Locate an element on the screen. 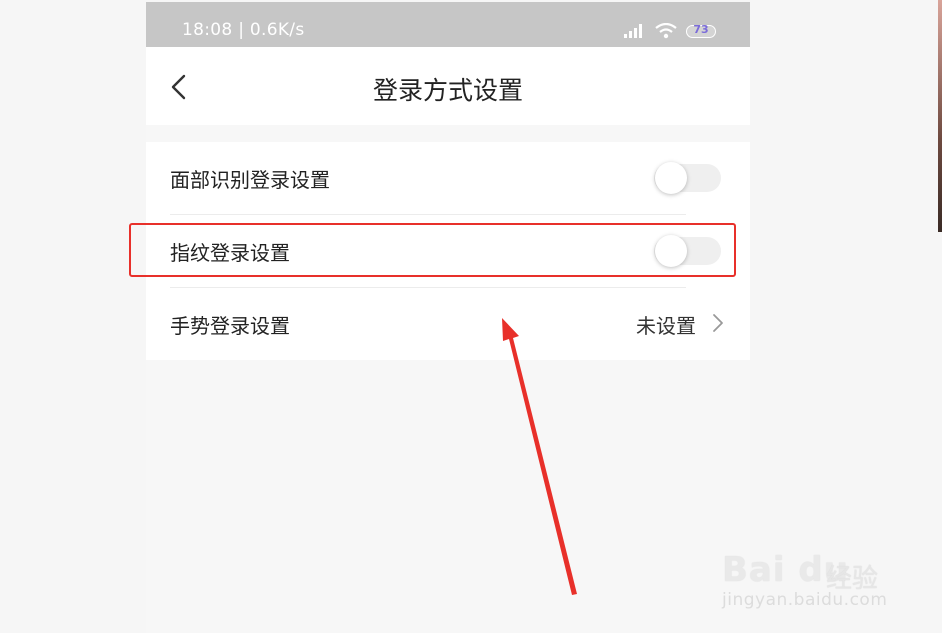 The height and width of the screenshot is (633, 942). wifi-icon is located at coordinates (666, 31).